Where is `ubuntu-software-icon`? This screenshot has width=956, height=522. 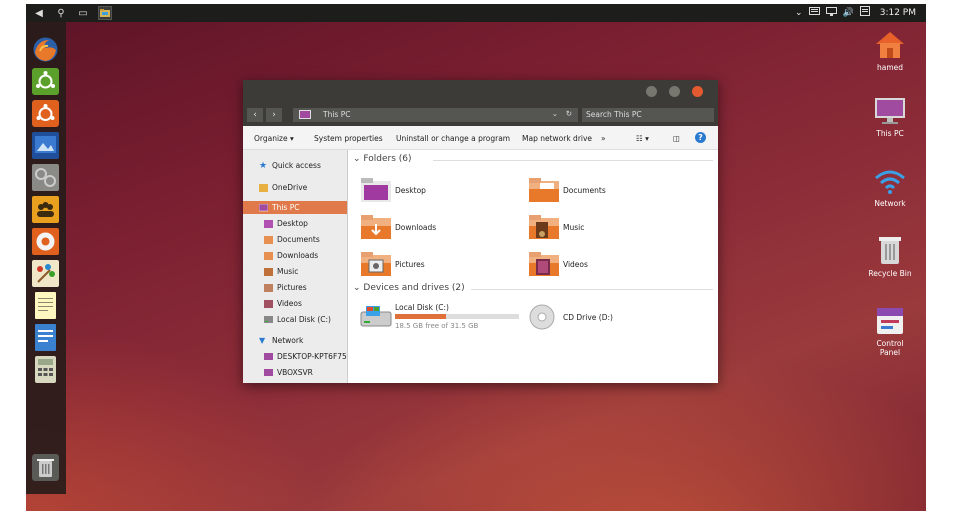
ubuntu-software-icon is located at coordinates (45, 113).